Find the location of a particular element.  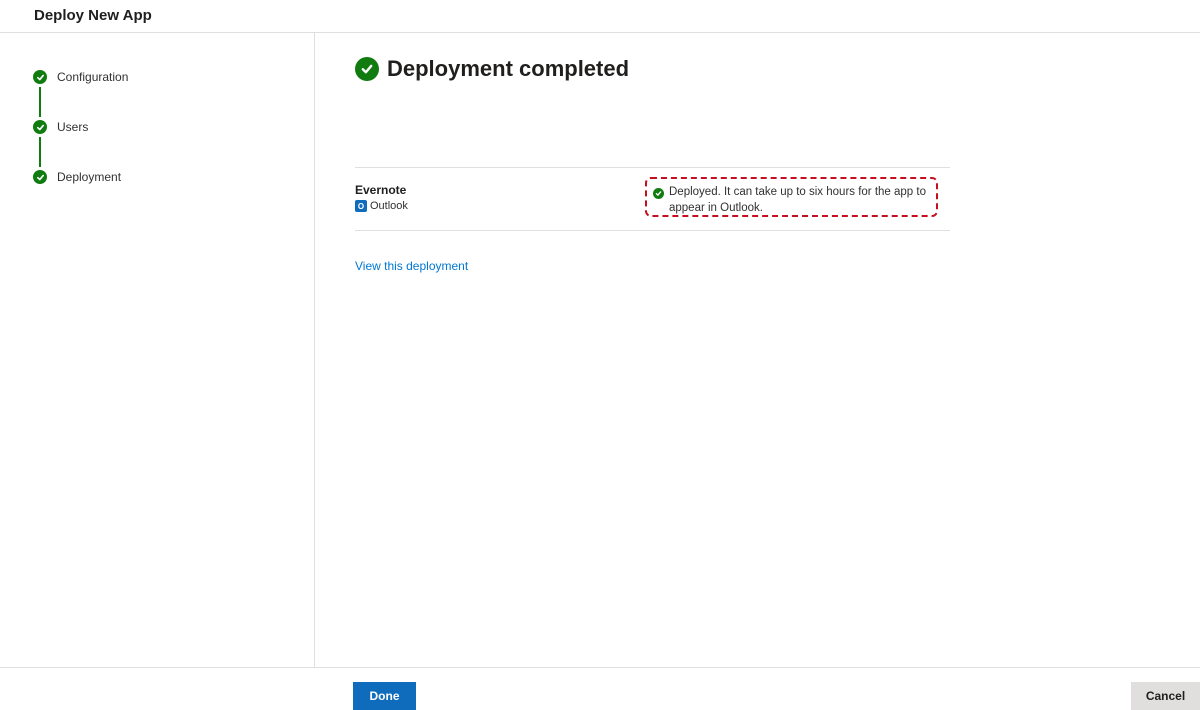

app-name: Evernote is located at coordinates (381, 190).